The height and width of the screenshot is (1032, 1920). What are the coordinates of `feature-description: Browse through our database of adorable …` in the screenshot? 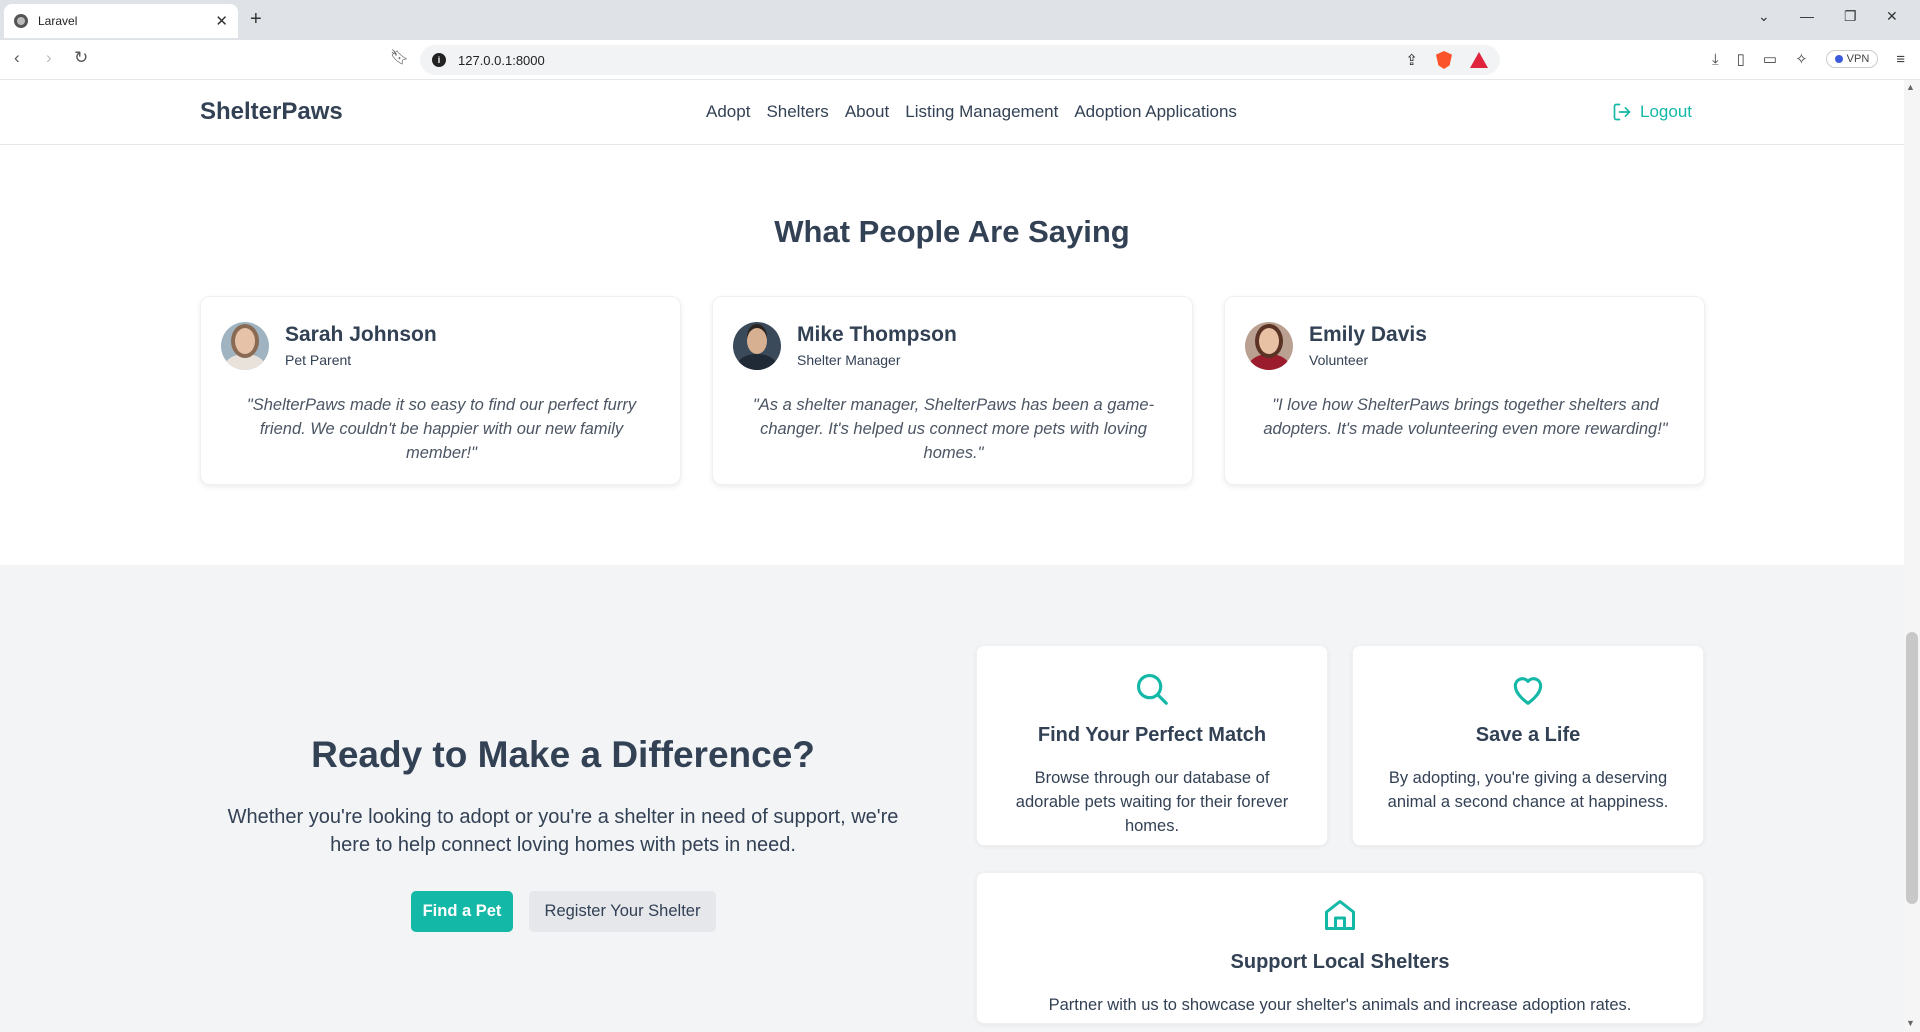 It's located at (1152, 802).